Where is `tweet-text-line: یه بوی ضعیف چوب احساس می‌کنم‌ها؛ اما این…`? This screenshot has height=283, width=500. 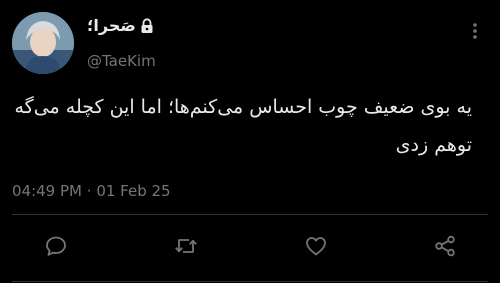 tweet-text-line: یه بوی ضعیف چوب احساس می‌کنم‌ها؛ اما این… is located at coordinates (243, 107).